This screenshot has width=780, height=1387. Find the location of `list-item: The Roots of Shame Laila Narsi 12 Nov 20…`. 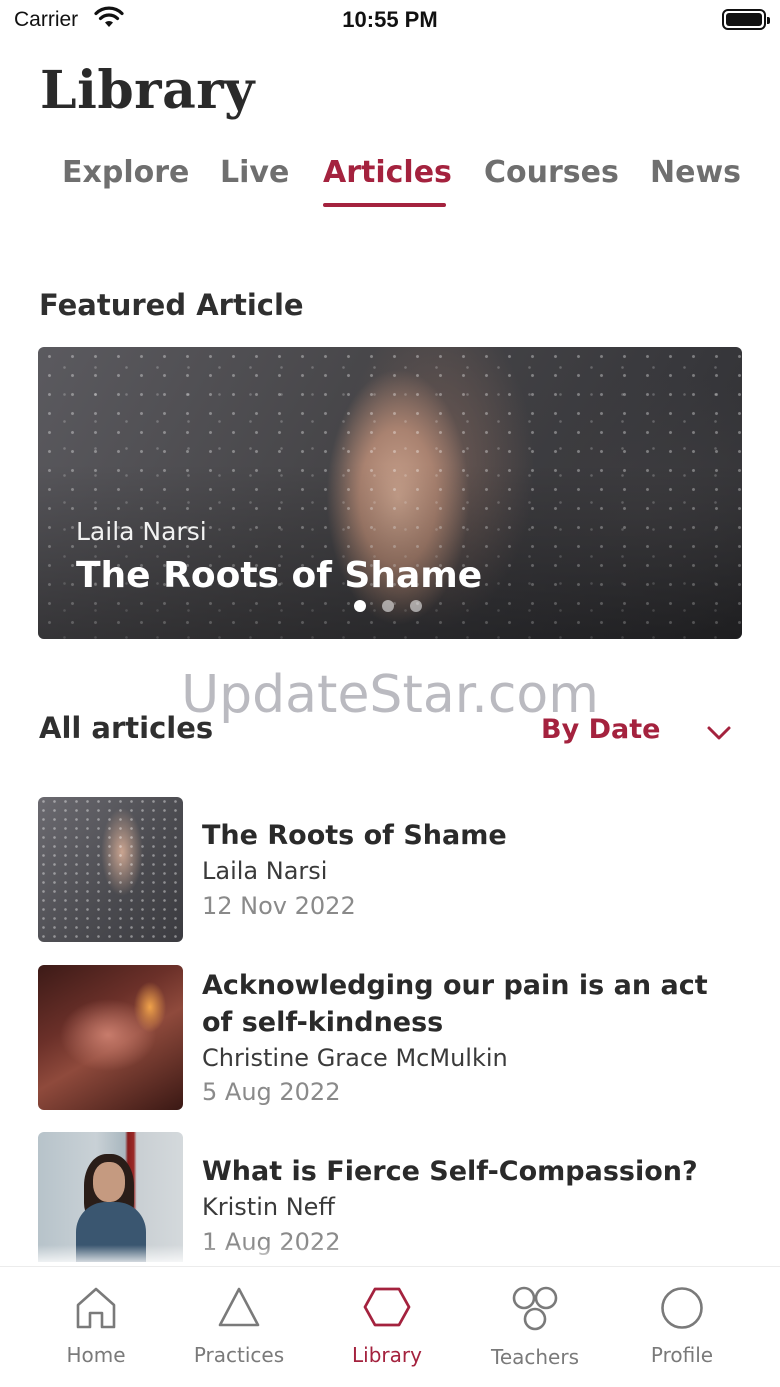

list-item: The Roots of Shame Laila Narsi 12 Nov 20… is located at coordinates (390, 869).